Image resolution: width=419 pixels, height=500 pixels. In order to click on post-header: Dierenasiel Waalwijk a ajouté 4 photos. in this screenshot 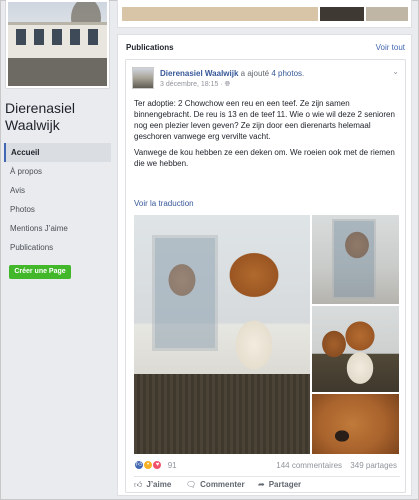, I will do `click(232, 73)`.